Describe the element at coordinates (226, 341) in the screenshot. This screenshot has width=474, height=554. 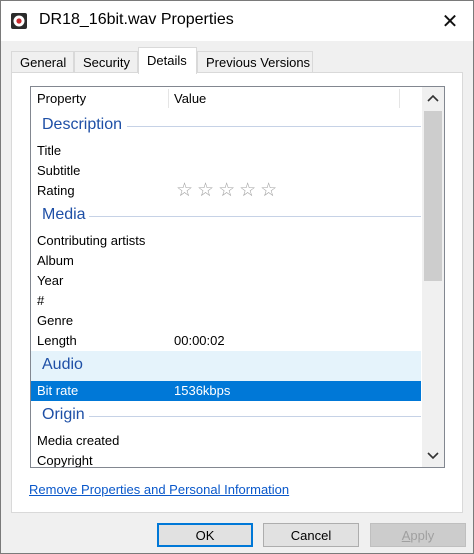
I see `list-item: Length 00:00:02` at that location.